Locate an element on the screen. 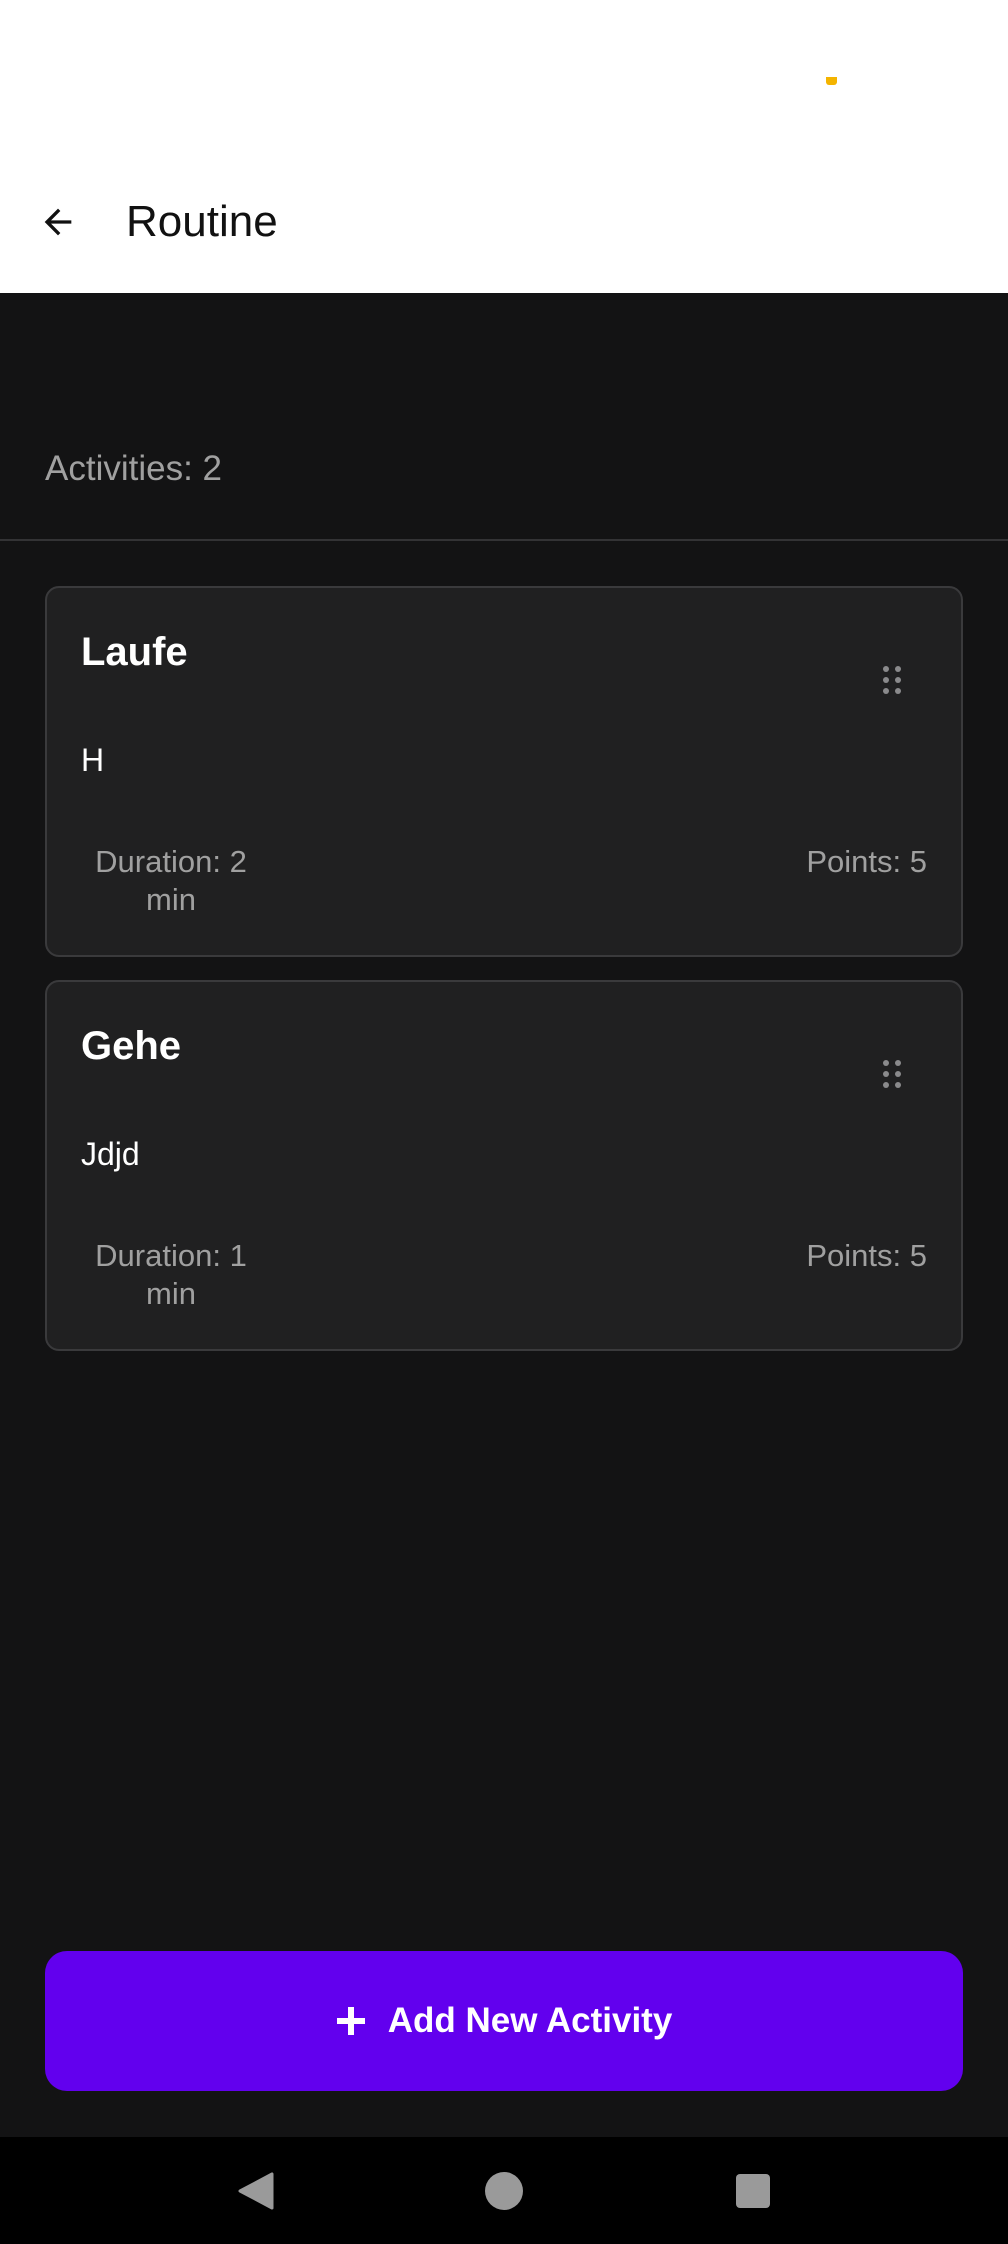  divider is located at coordinates (504, 540).